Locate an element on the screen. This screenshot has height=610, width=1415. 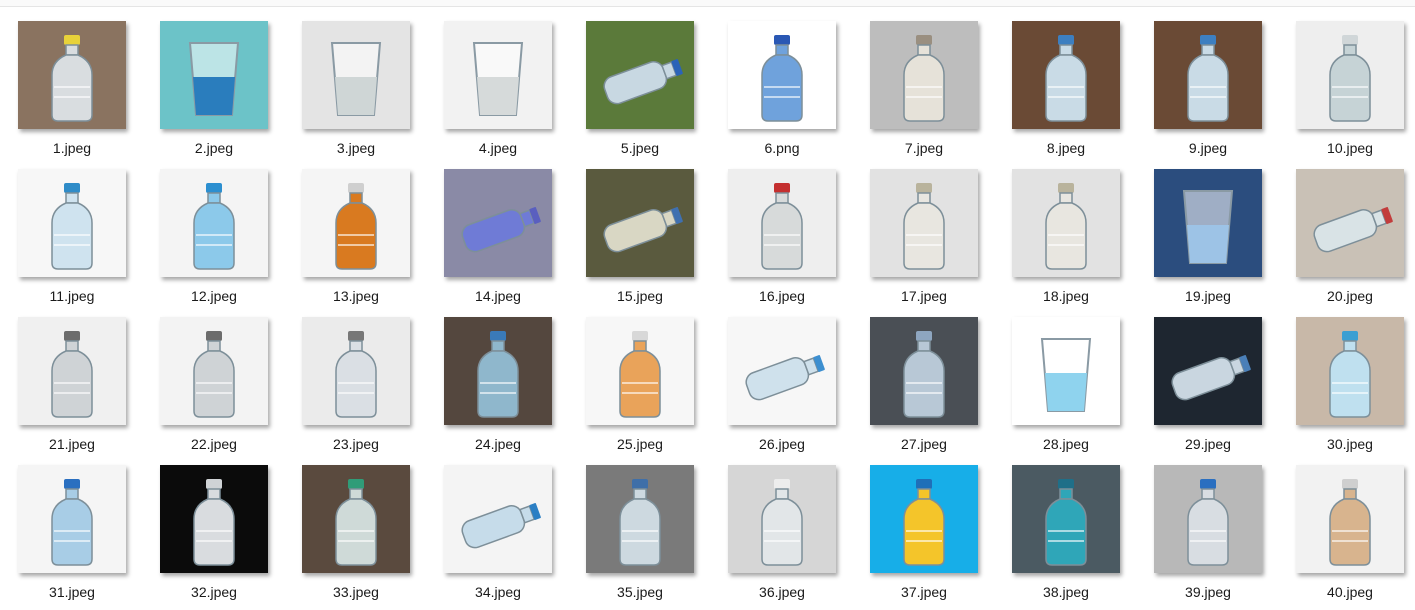
file-item: 28.jpeg is located at coordinates (1065, 389).